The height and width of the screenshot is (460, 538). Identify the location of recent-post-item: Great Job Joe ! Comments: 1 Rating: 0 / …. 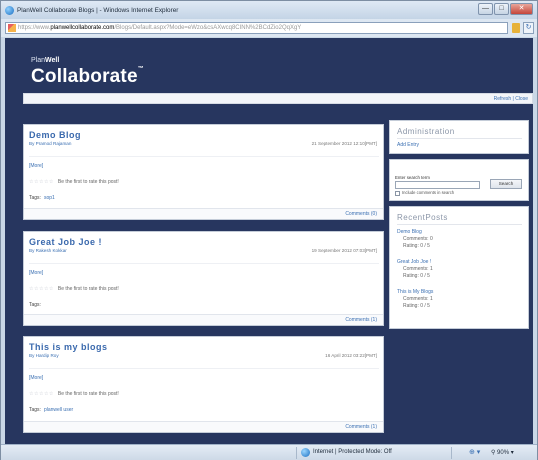
(415, 269).